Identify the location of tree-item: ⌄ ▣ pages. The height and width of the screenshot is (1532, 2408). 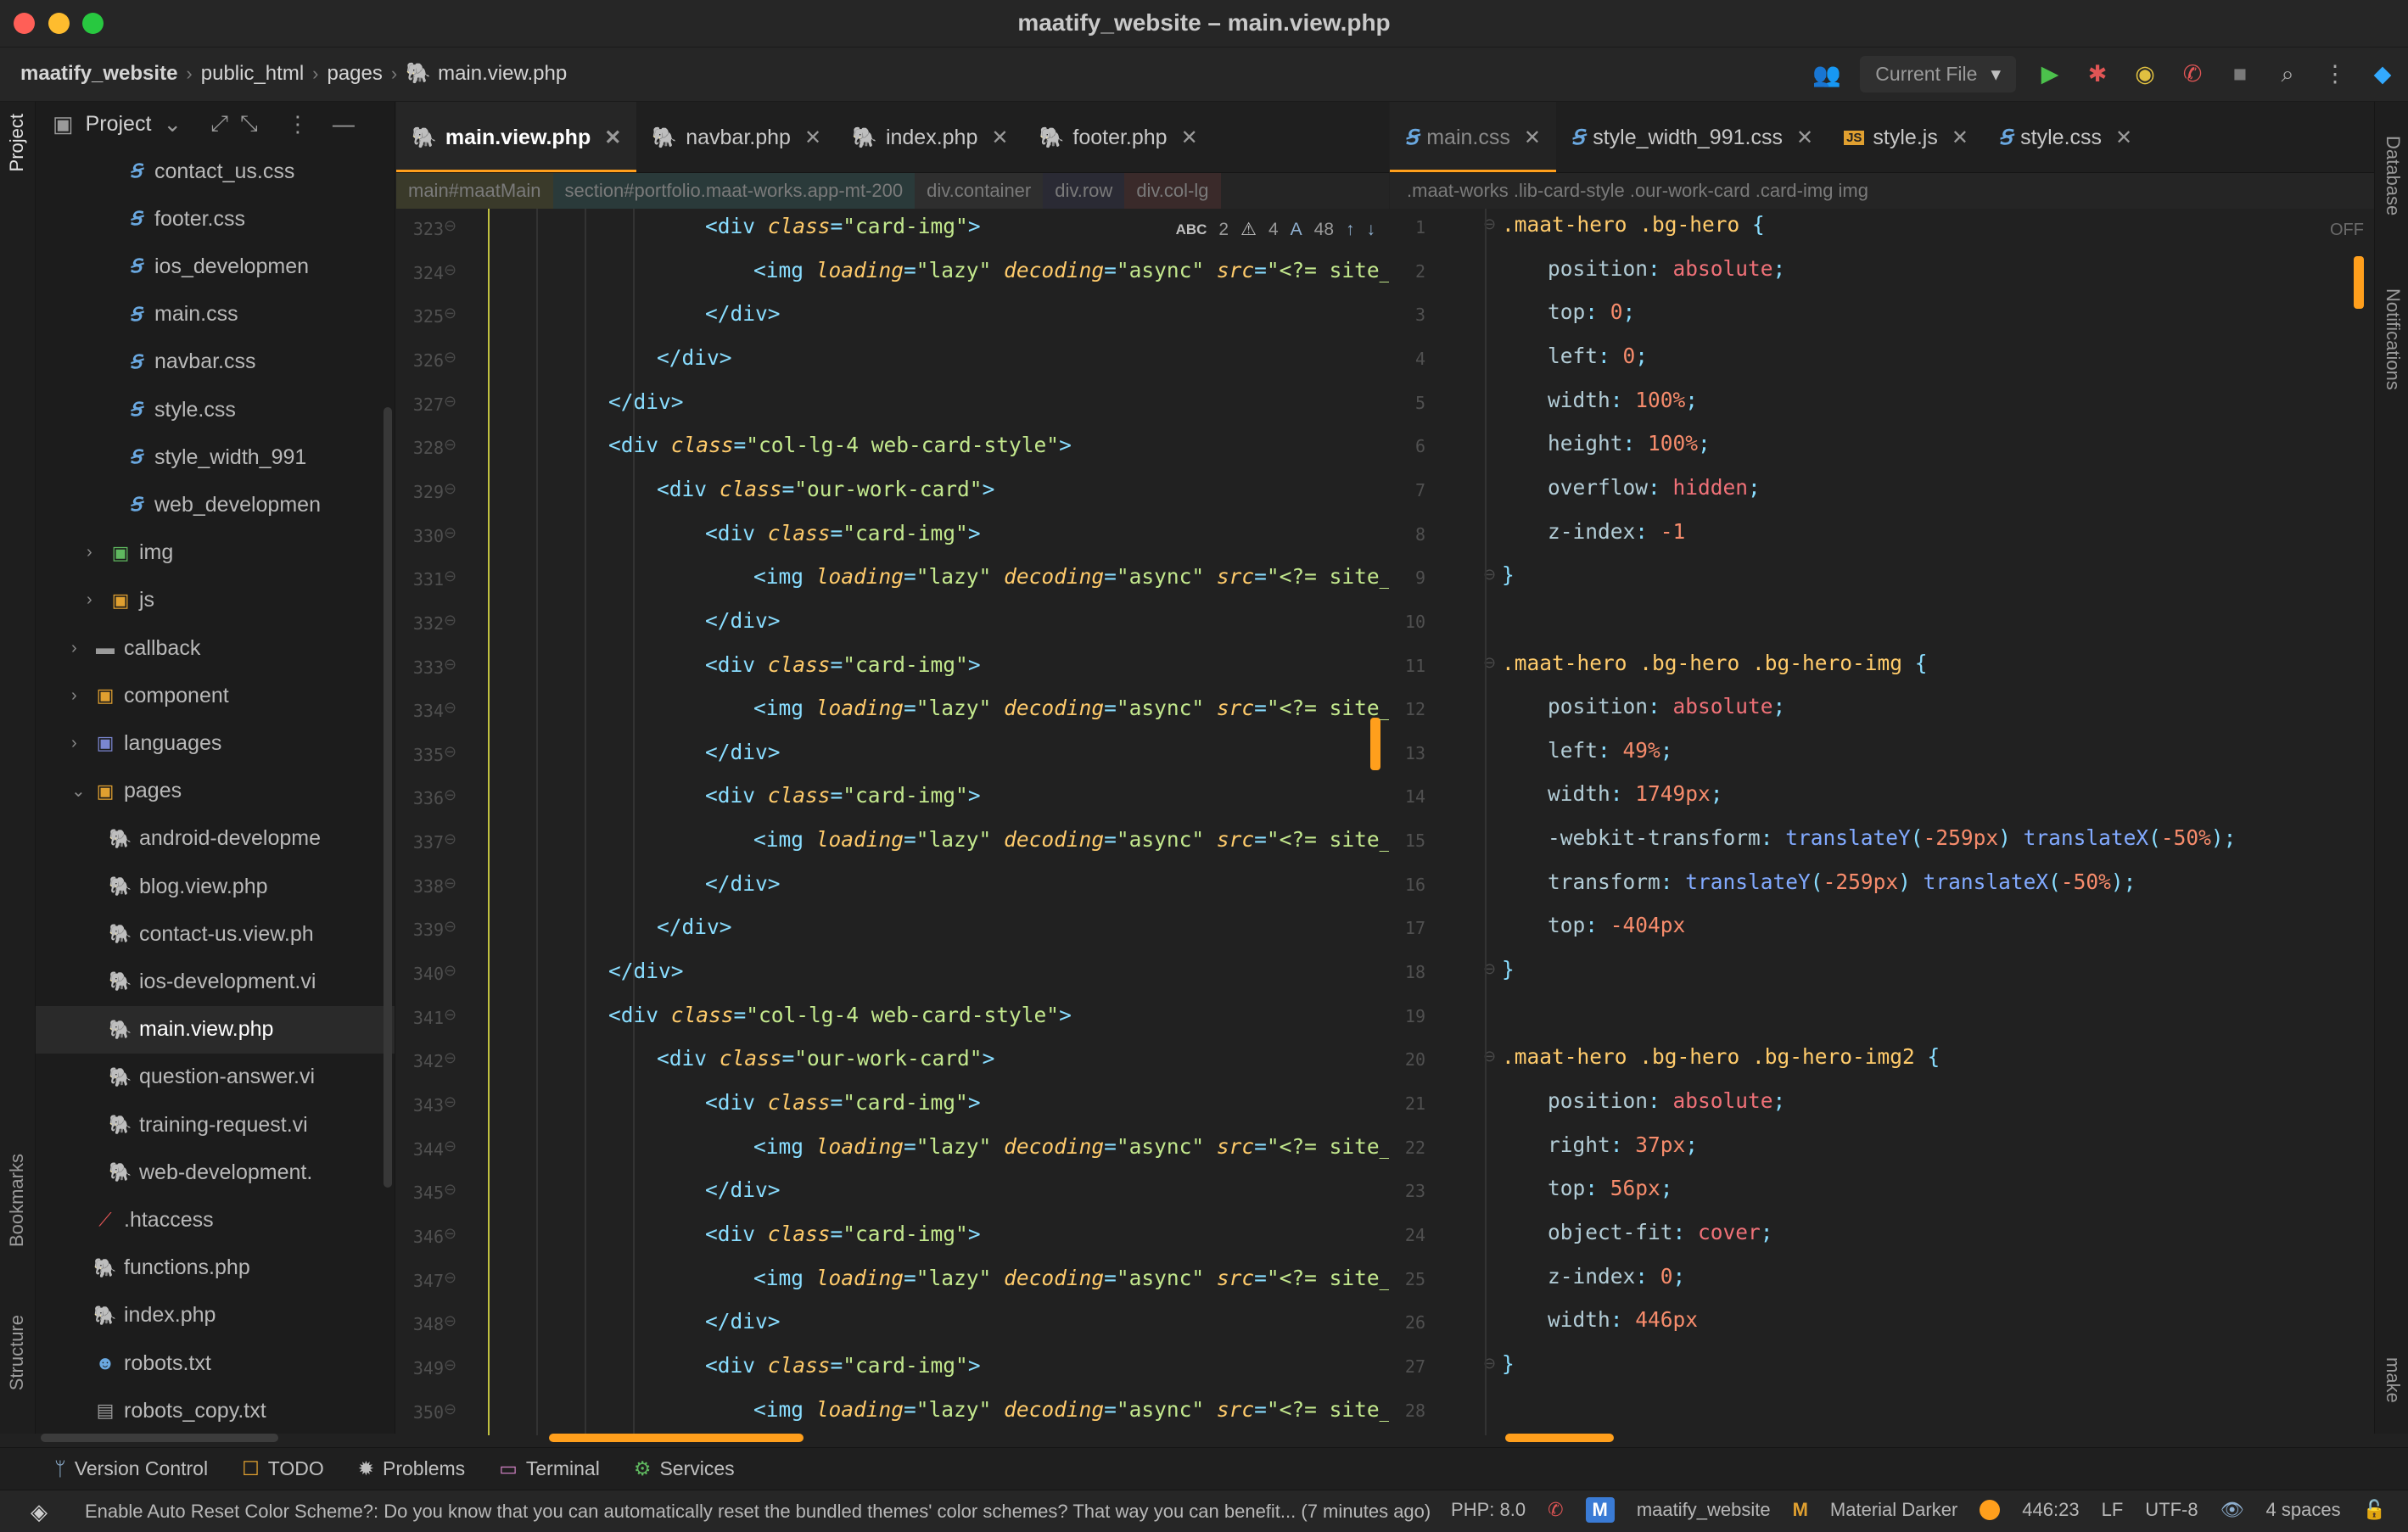
(215, 791).